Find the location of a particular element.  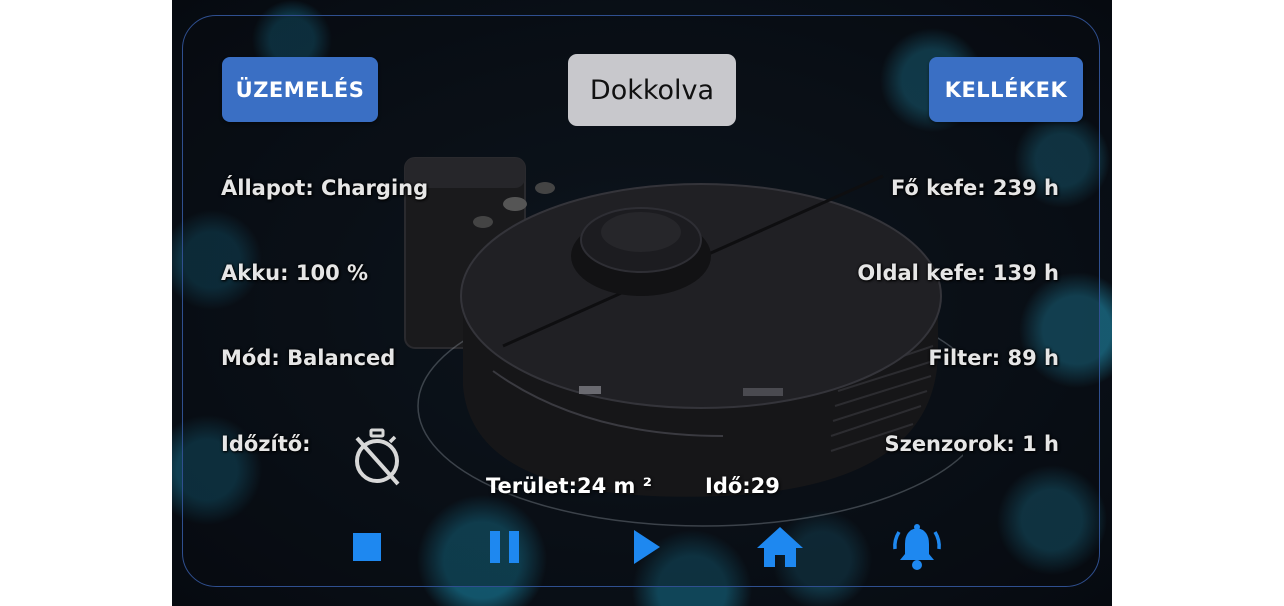

supplies-button: KELLÉKEK is located at coordinates (1006, 89).